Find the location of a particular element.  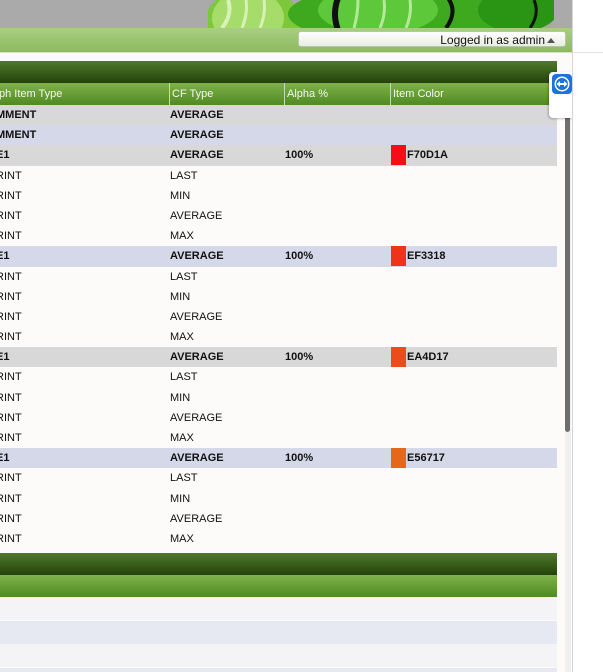

color-hex-value: E56717 is located at coordinates (426, 458).